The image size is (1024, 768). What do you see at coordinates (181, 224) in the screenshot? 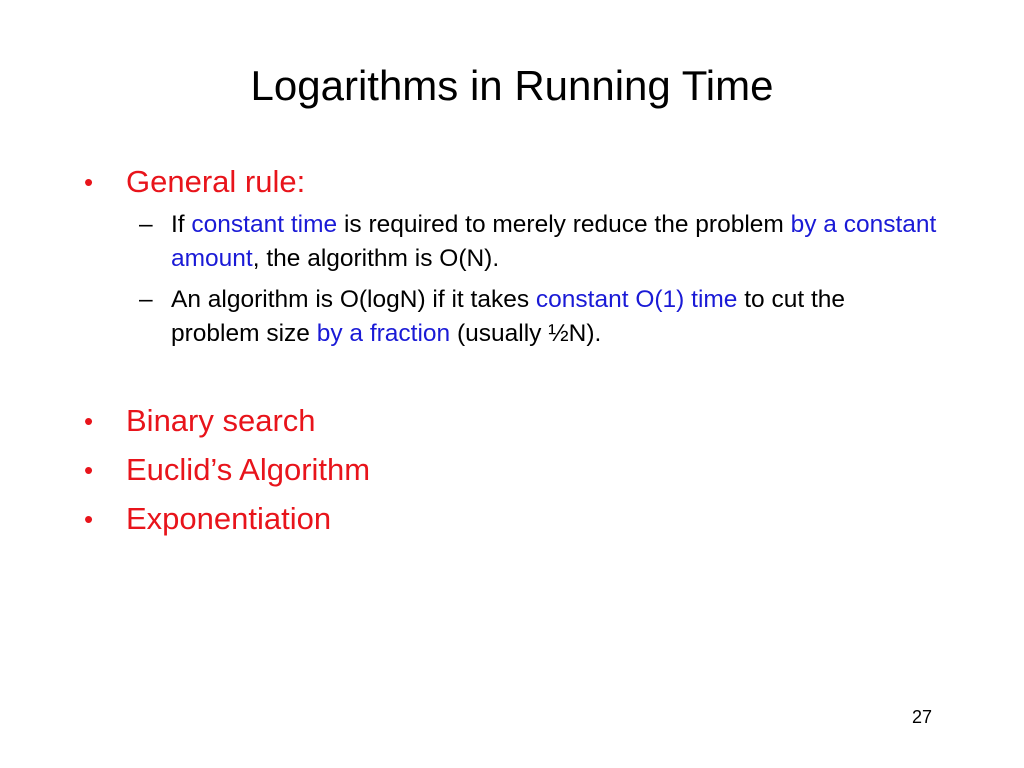
I see `text-segment: If` at bounding box center [181, 224].